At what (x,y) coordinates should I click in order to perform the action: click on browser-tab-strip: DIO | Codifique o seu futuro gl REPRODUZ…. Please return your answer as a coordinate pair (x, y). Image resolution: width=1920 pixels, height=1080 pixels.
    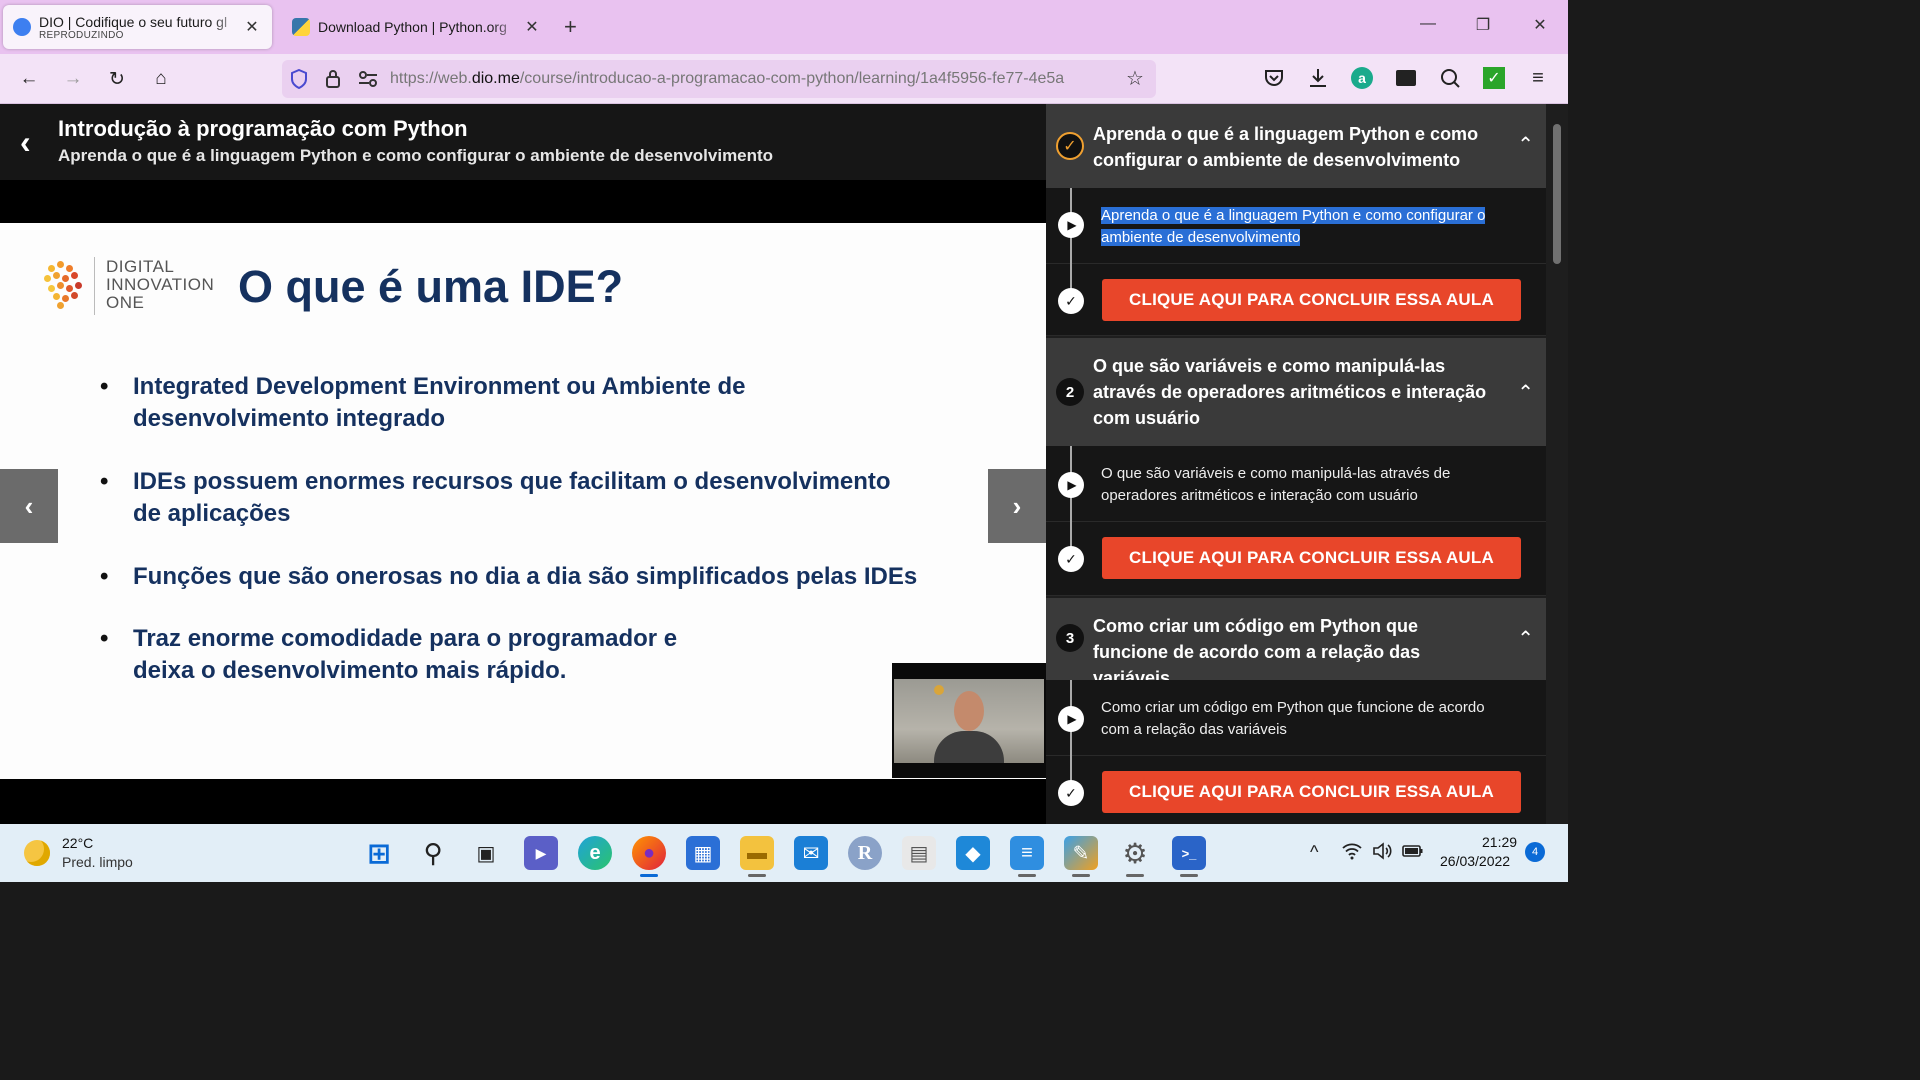
    Looking at the image, I should click on (784, 27).